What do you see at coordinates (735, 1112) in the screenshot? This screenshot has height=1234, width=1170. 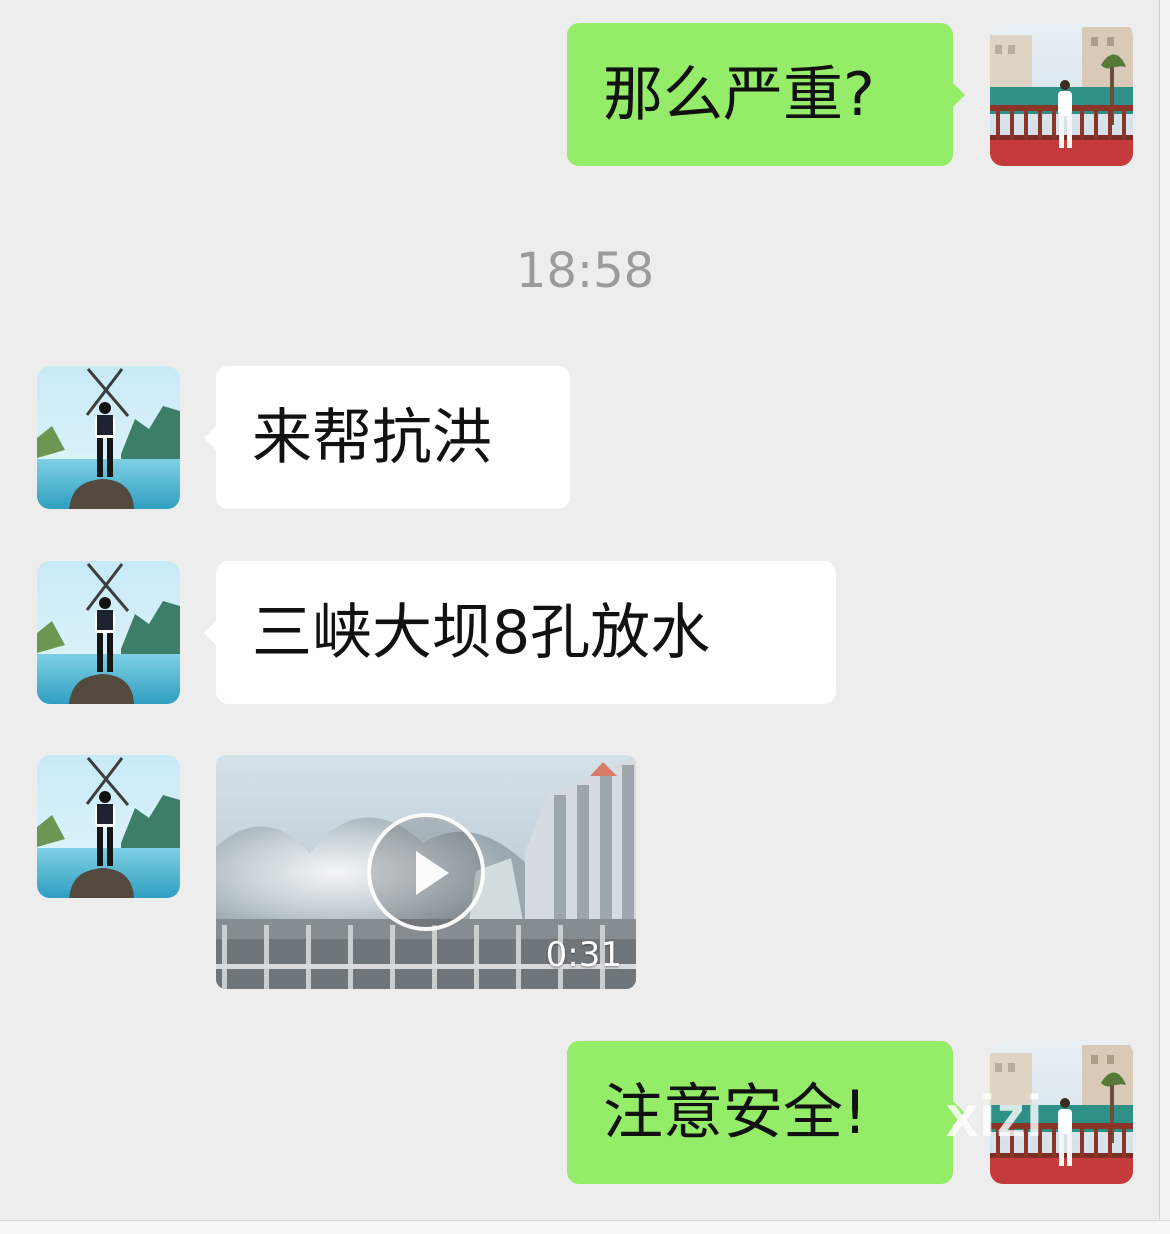 I see `message-text: 注意安全!` at bounding box center [735, 1112].